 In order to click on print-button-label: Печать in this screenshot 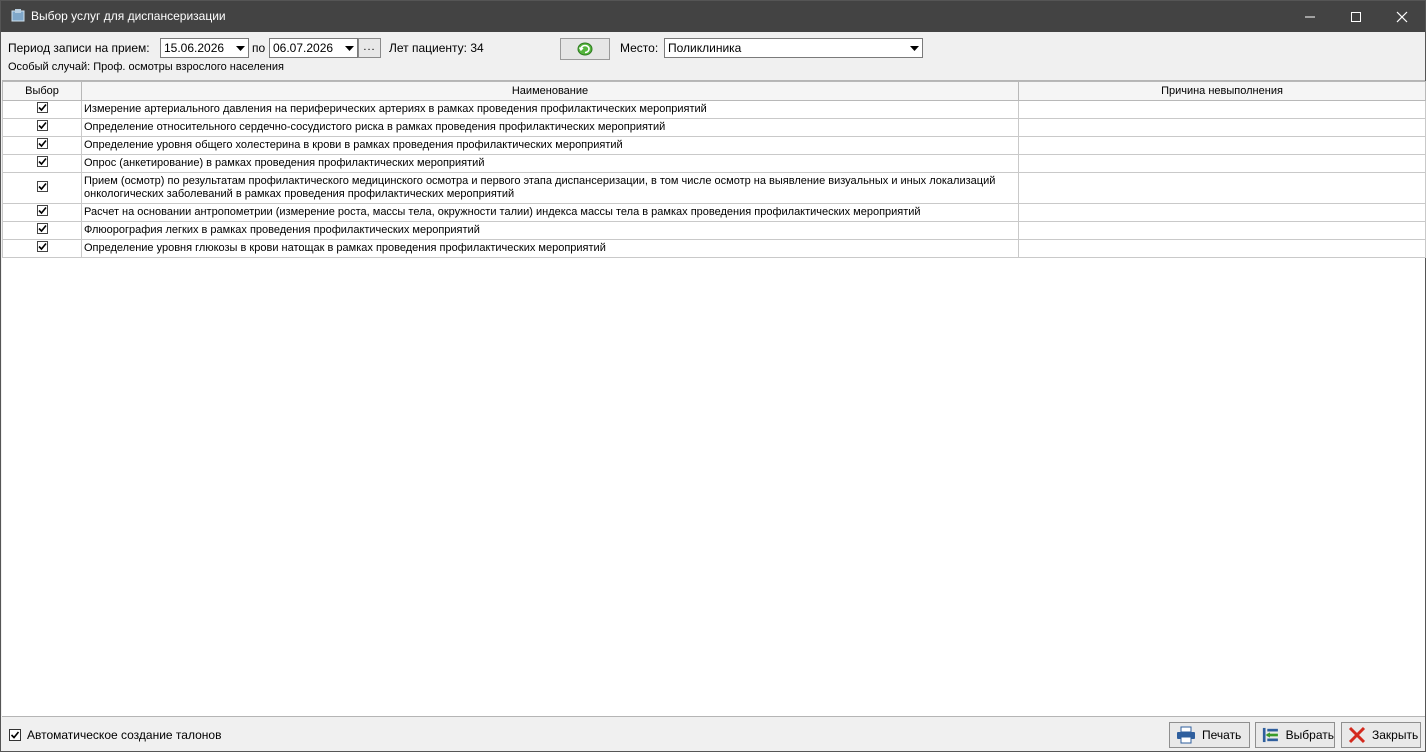, I will do `click(1222, 735)`.